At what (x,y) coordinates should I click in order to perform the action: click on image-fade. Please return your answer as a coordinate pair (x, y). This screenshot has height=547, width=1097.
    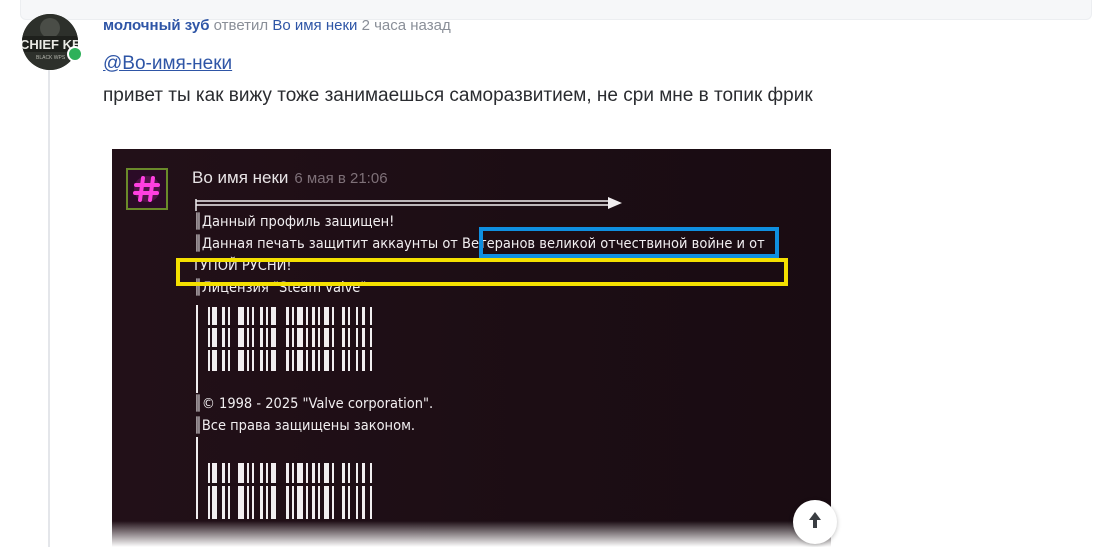
    Looking at the image, I should click on (471, 534).